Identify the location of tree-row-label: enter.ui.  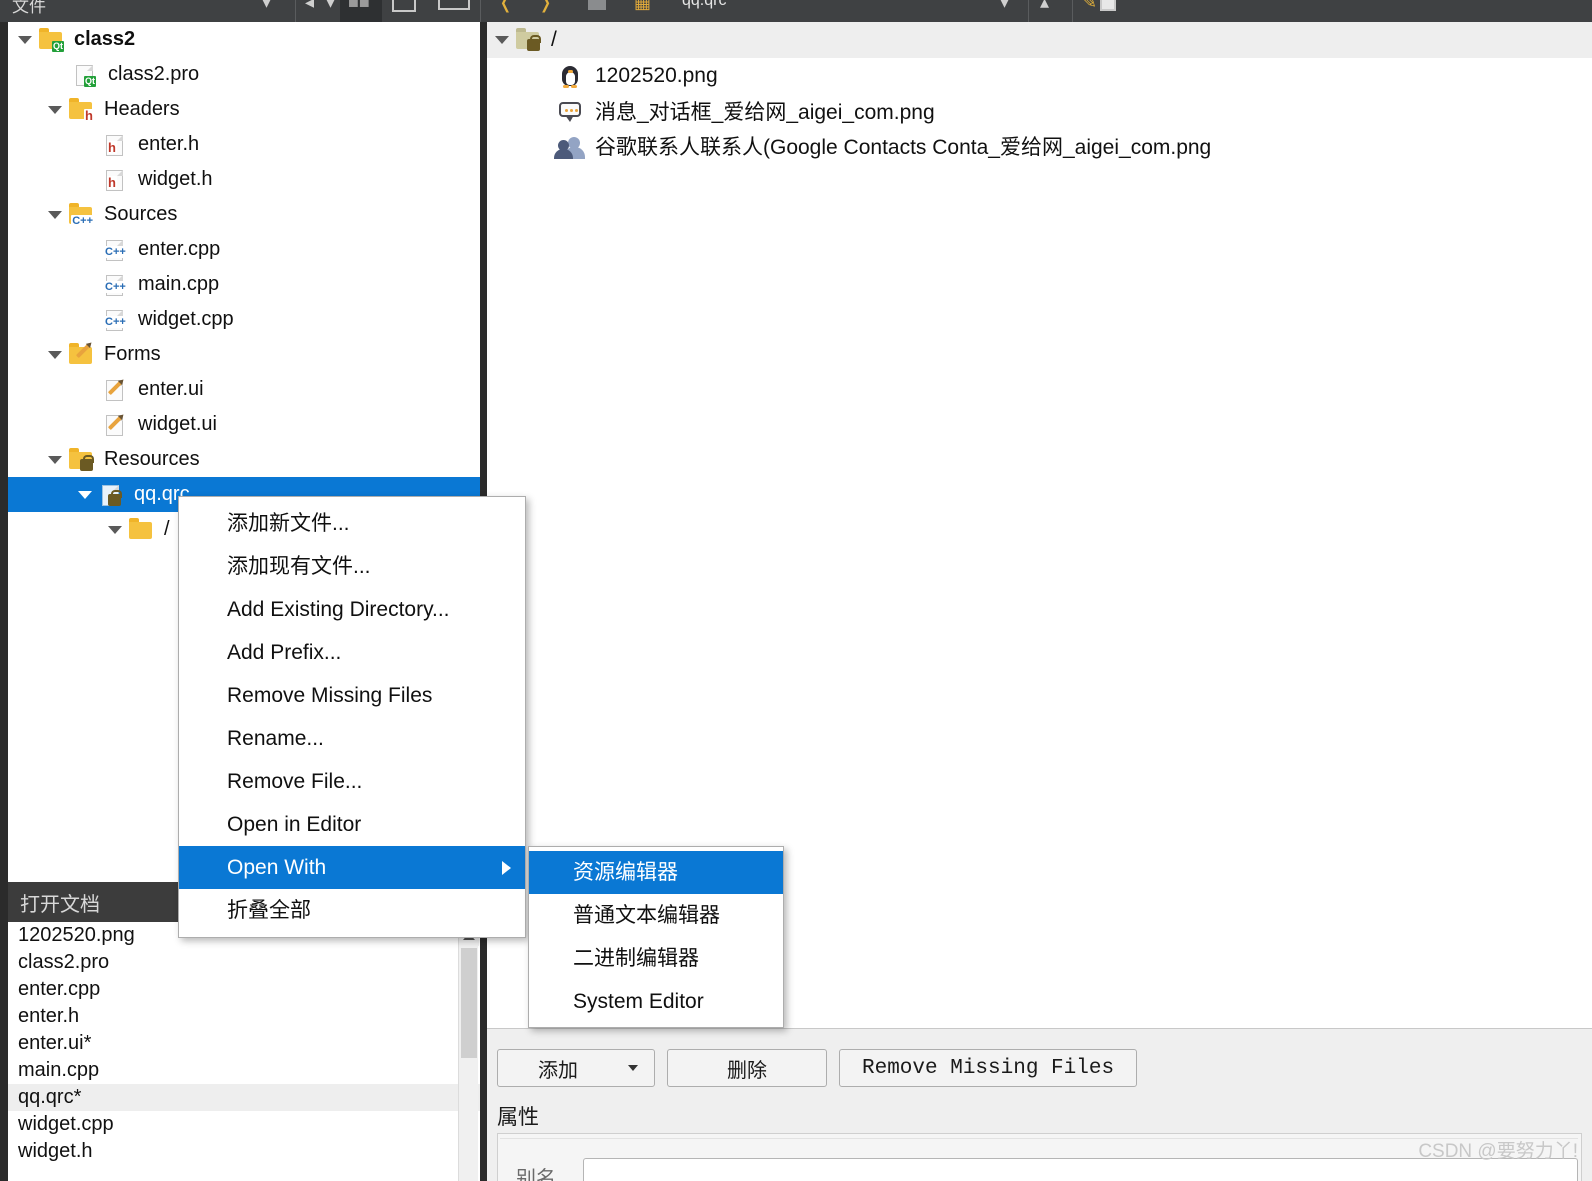
(171, 389).